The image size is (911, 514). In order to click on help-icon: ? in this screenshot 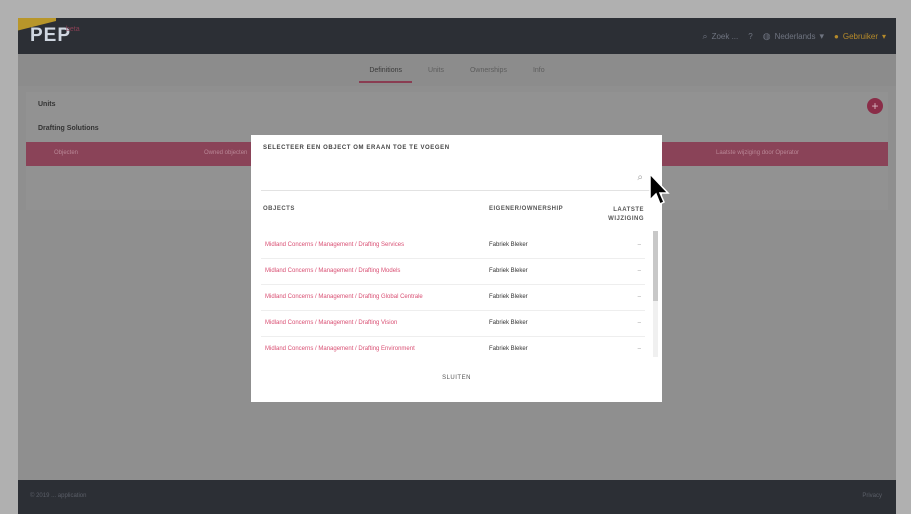, I will do `click(750, 36)`.